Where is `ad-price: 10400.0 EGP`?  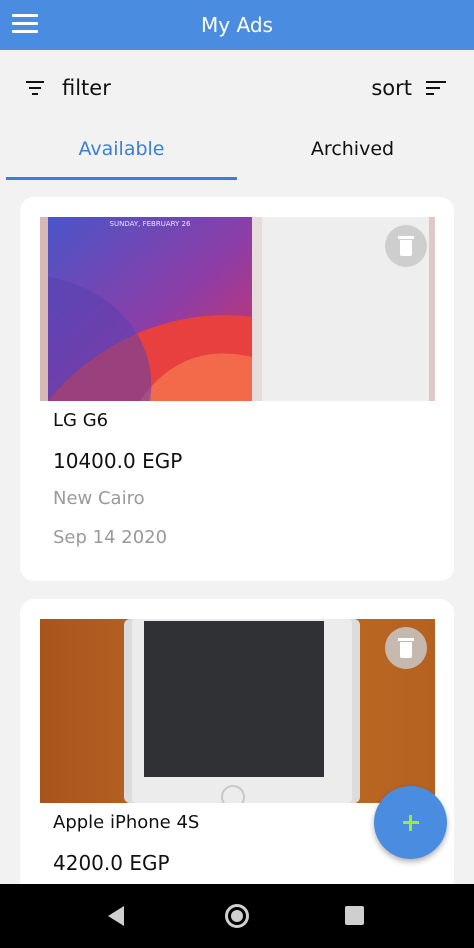
ad-price: 10400.0 EGP is located at coordinates (118, 461).